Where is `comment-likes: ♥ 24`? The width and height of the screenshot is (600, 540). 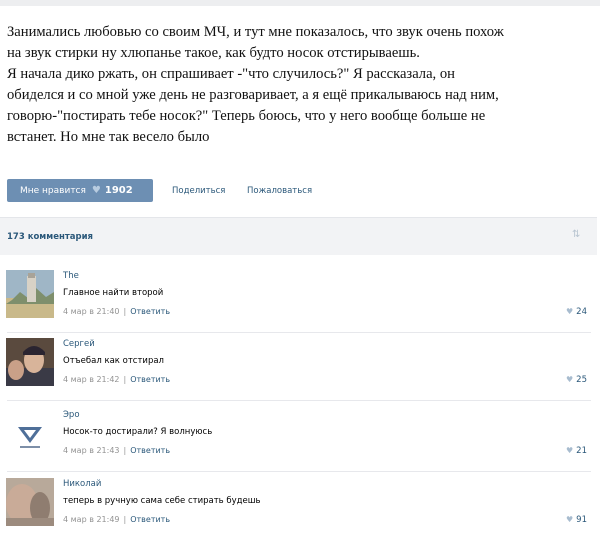 comment-likes: ♥ 24 is located at coordinates (576, 312).